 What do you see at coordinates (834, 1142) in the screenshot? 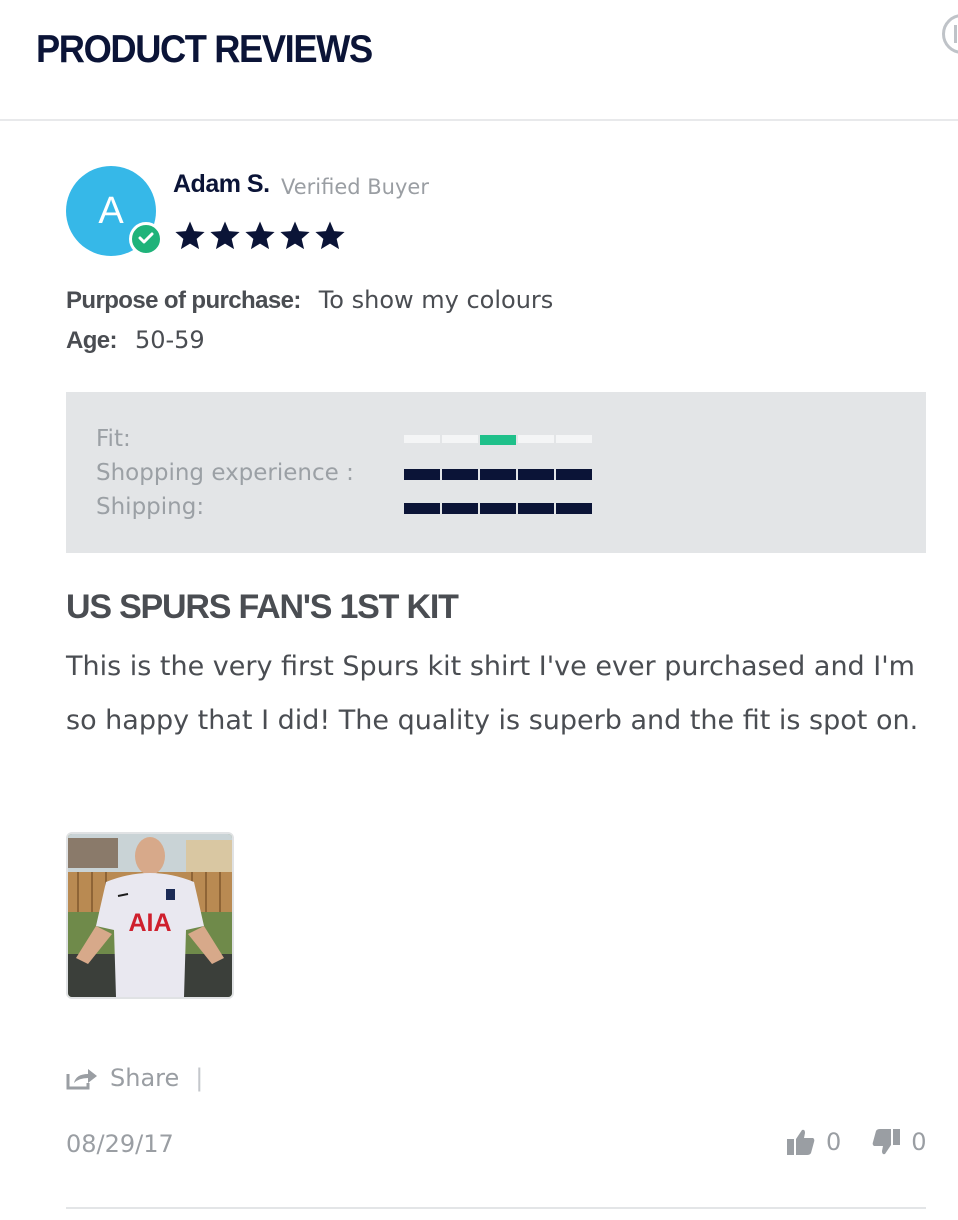
I see `helpful-count: 0` at bounding box center [834, 1142].